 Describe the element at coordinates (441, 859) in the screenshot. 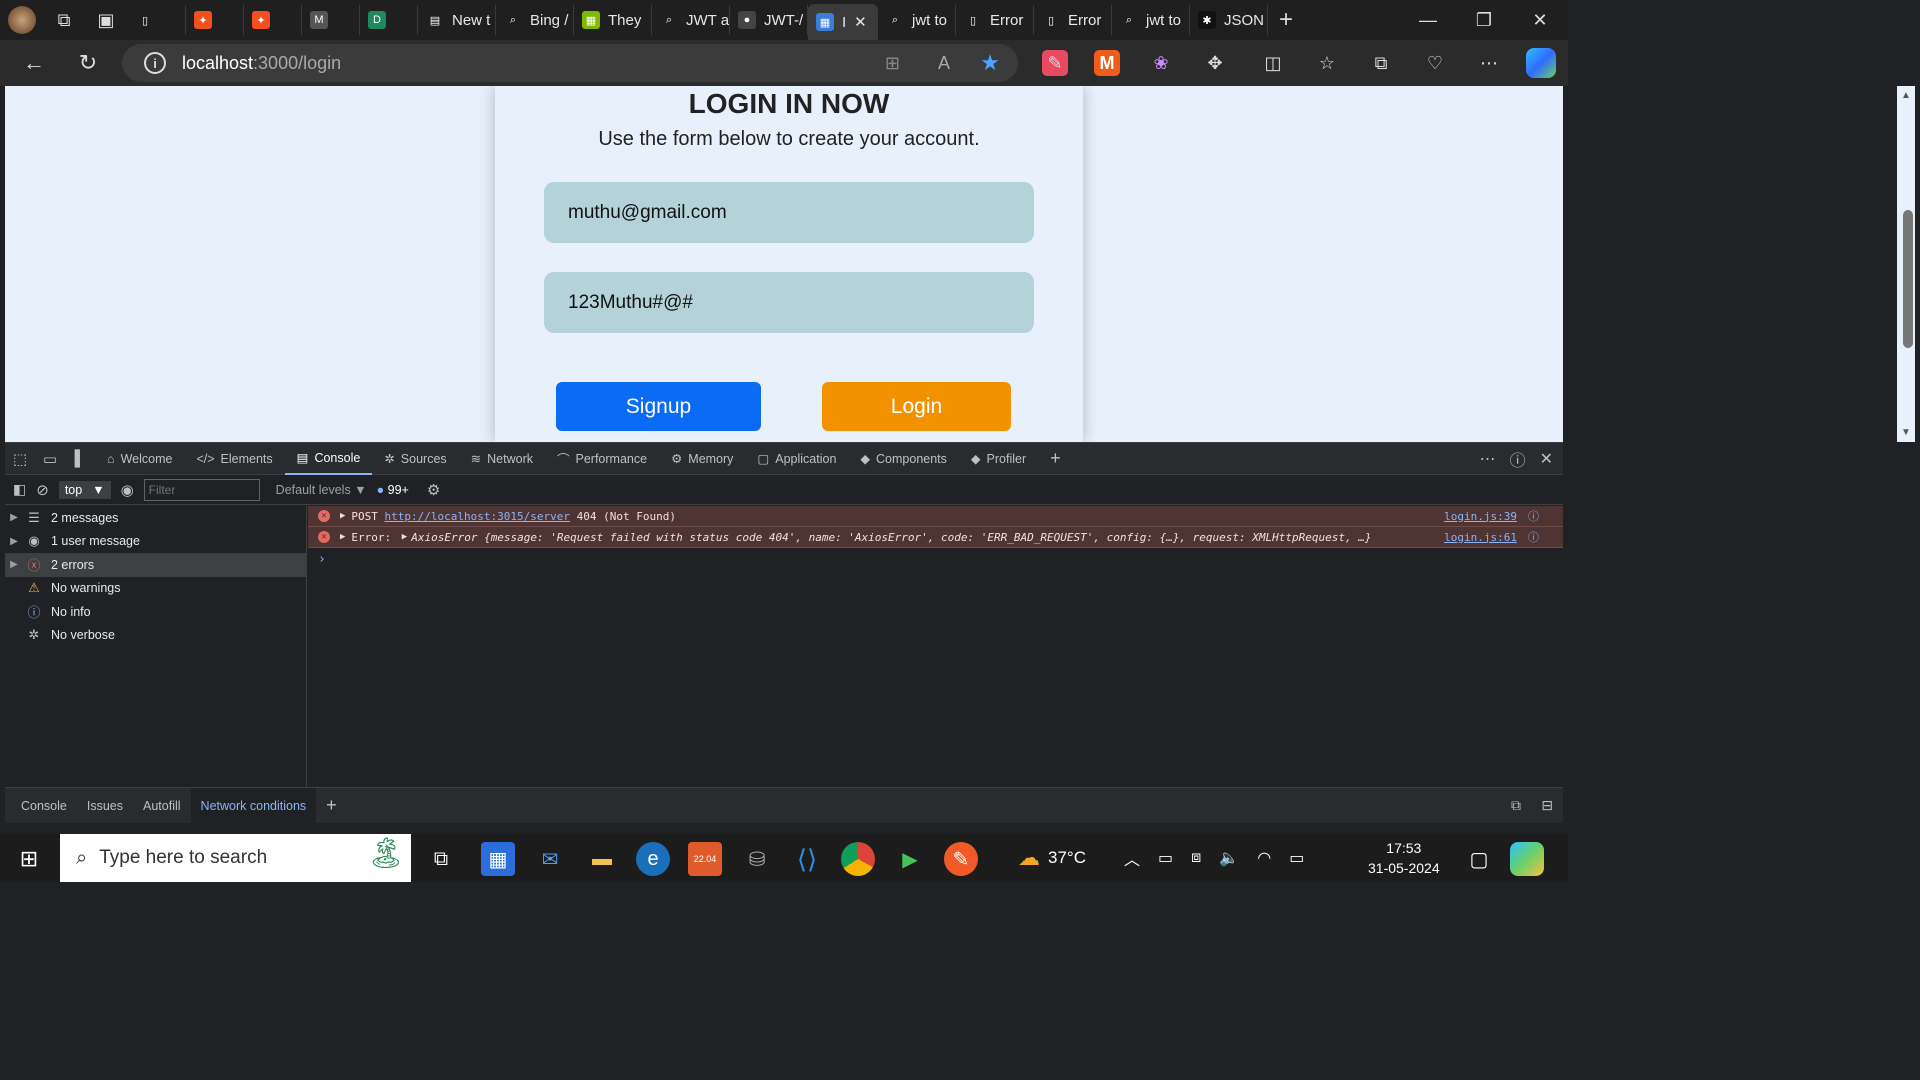

I see `task-view-icon: ⧉` at that location.